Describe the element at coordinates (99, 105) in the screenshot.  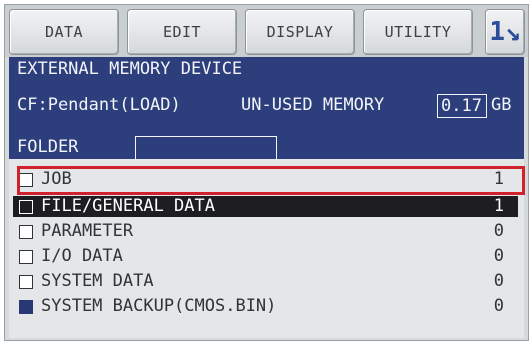
I see `device-label: CF:Pendant(LOAD)` at that location.